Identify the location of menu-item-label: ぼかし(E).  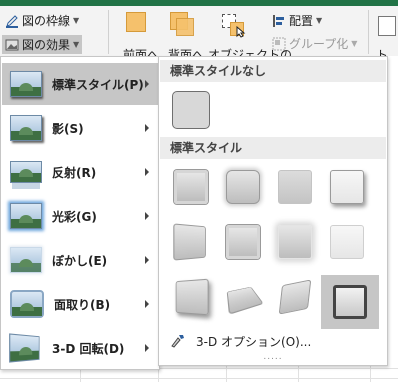
(80, 260).